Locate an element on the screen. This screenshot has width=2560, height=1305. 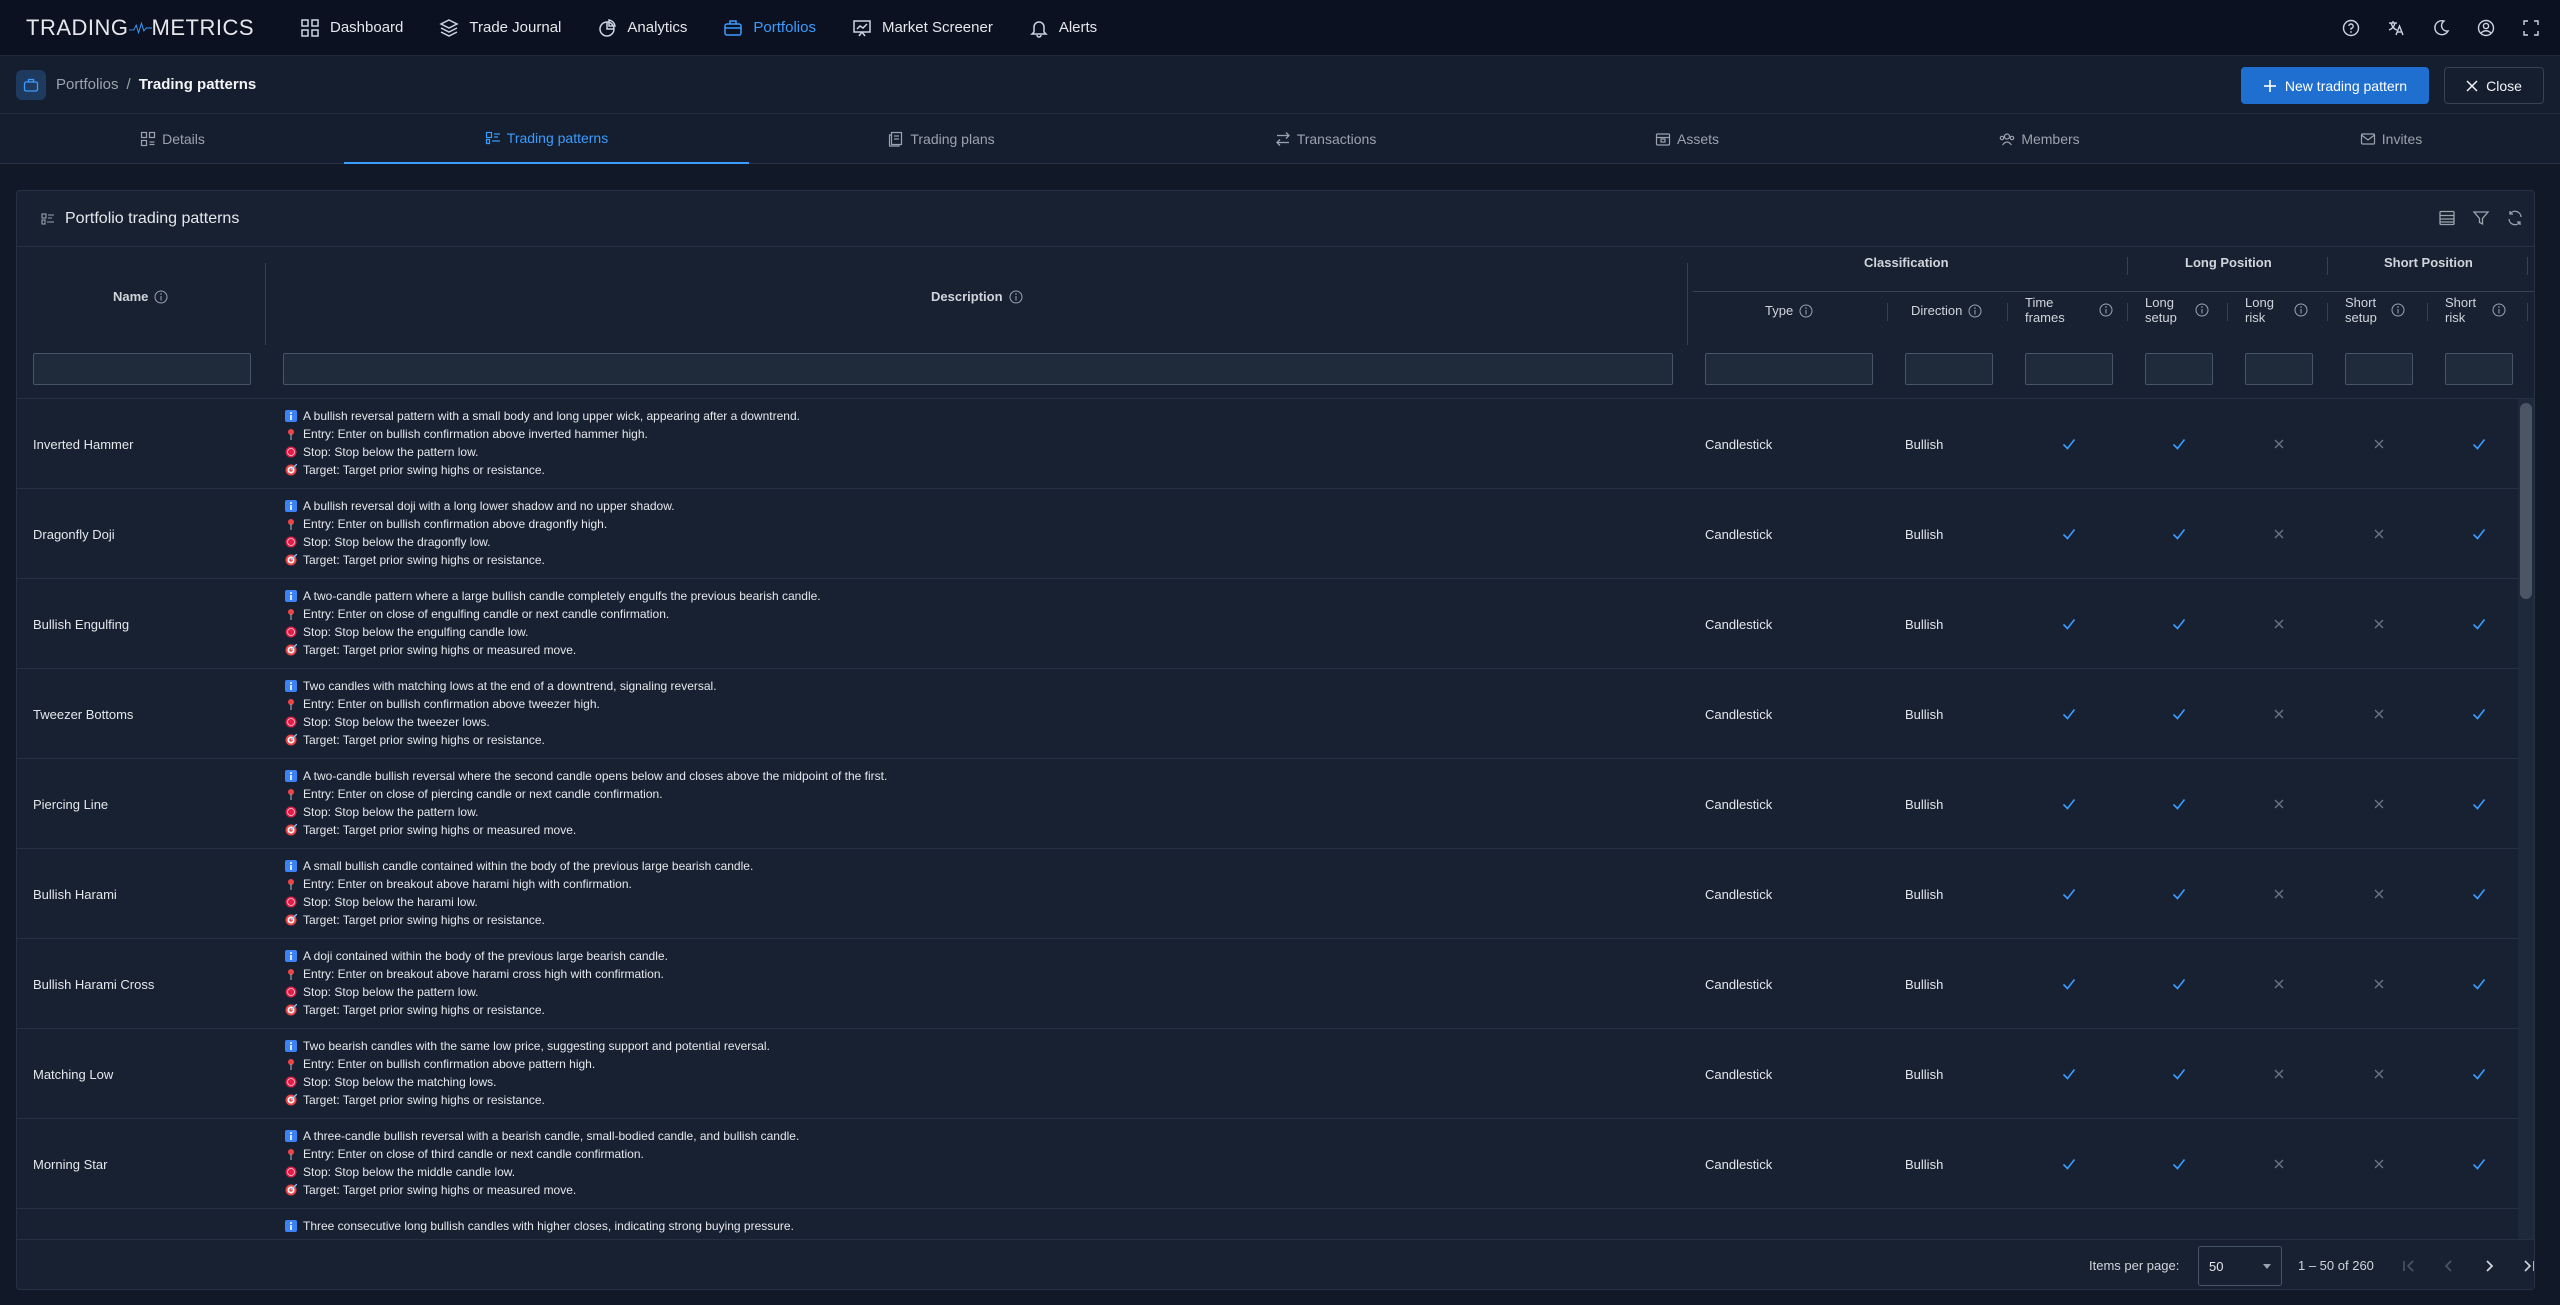
items-per-page-select: 50 is located at coordinates (2240, 1266).